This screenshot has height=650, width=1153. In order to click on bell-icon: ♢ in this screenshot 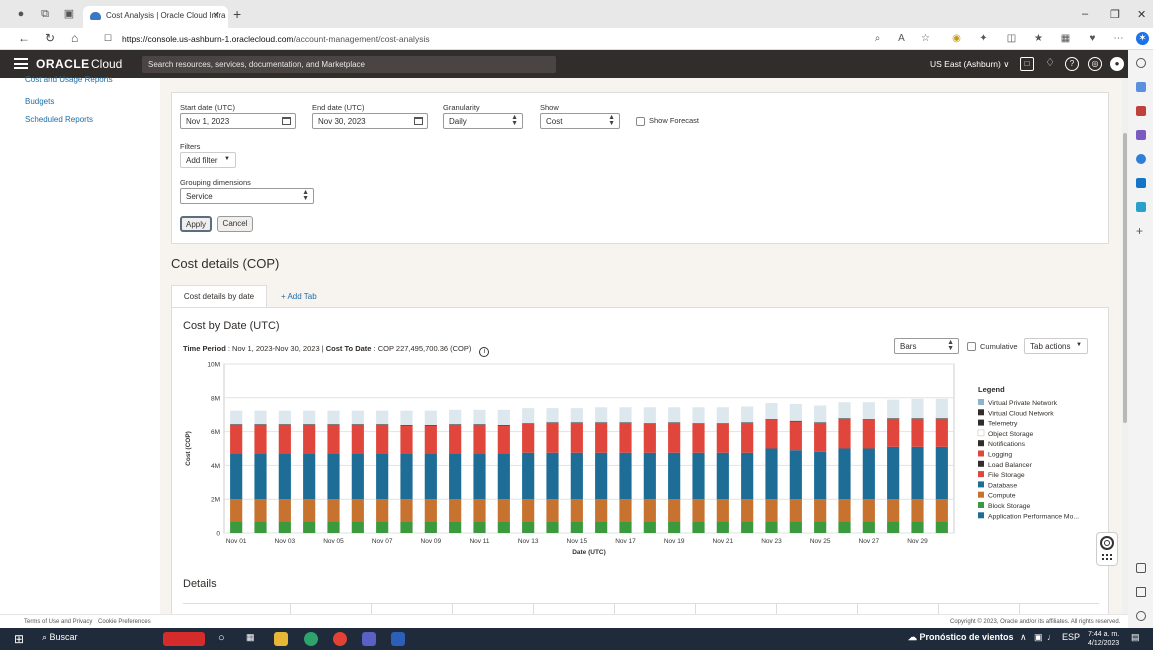, I will do `click(1050, 64)`.